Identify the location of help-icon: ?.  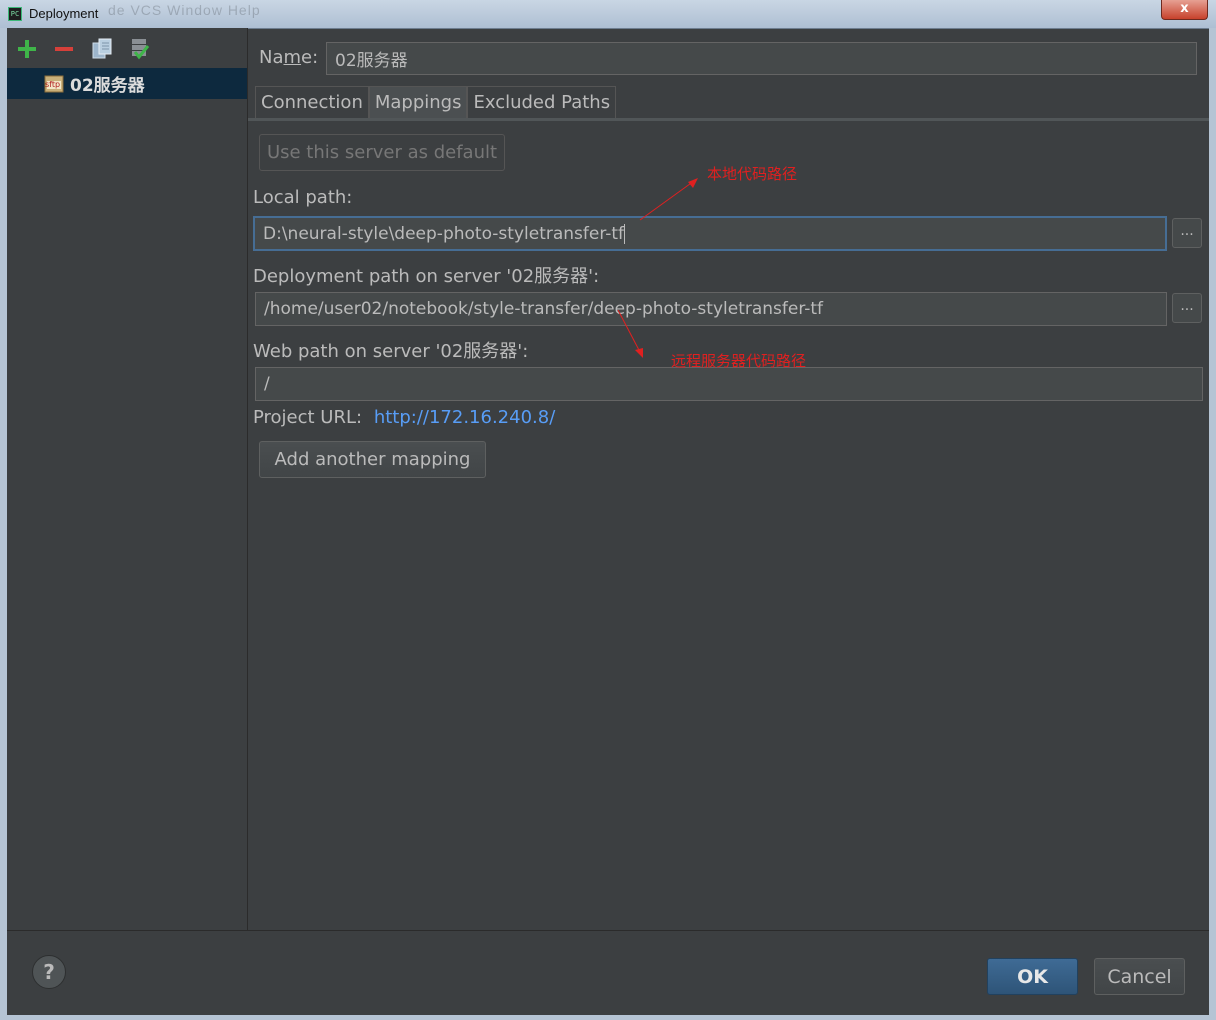
(49, 972).